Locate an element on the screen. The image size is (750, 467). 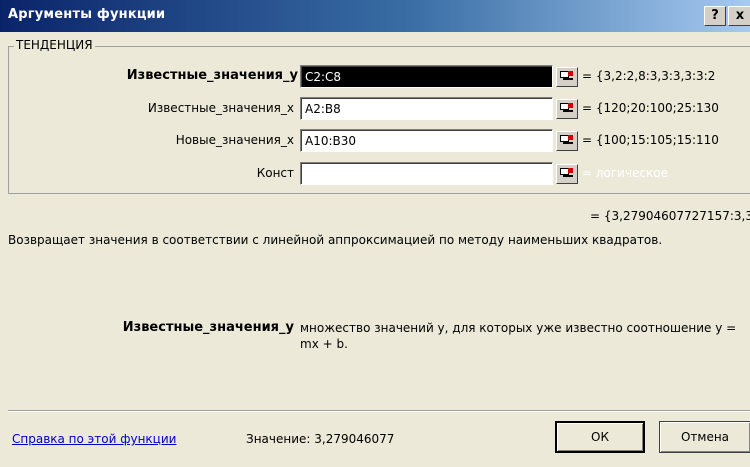
formula-result: Значение: 3,279046077 is located at coordinates (320, 439).